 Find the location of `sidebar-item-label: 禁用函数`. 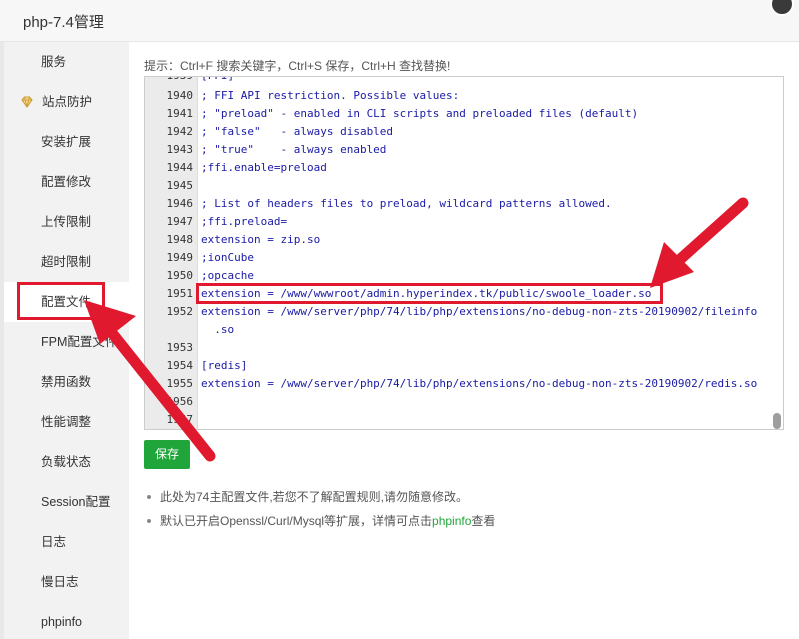

sidebar-item-label: 禁用函数 is located at coordinates (66, 382).